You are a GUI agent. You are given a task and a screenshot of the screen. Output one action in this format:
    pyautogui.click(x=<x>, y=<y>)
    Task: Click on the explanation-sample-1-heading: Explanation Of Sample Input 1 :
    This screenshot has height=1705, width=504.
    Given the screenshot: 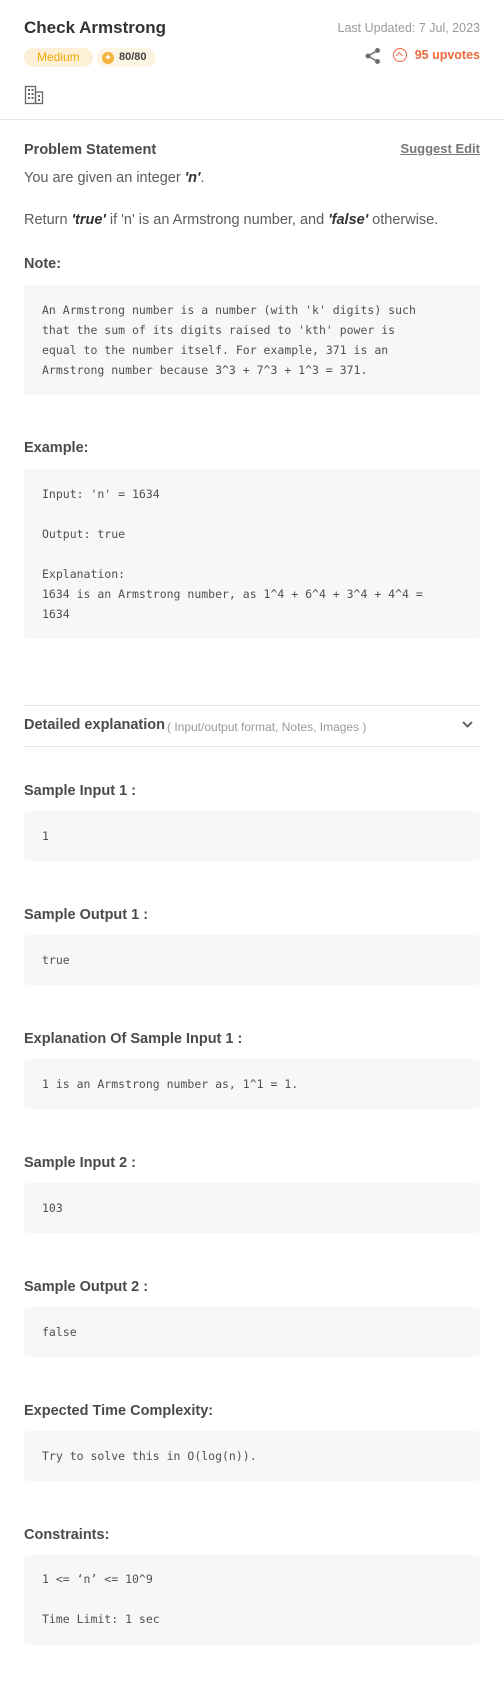 What is the action you would take?
    pyautogui.click(x=133, y=1039)
    